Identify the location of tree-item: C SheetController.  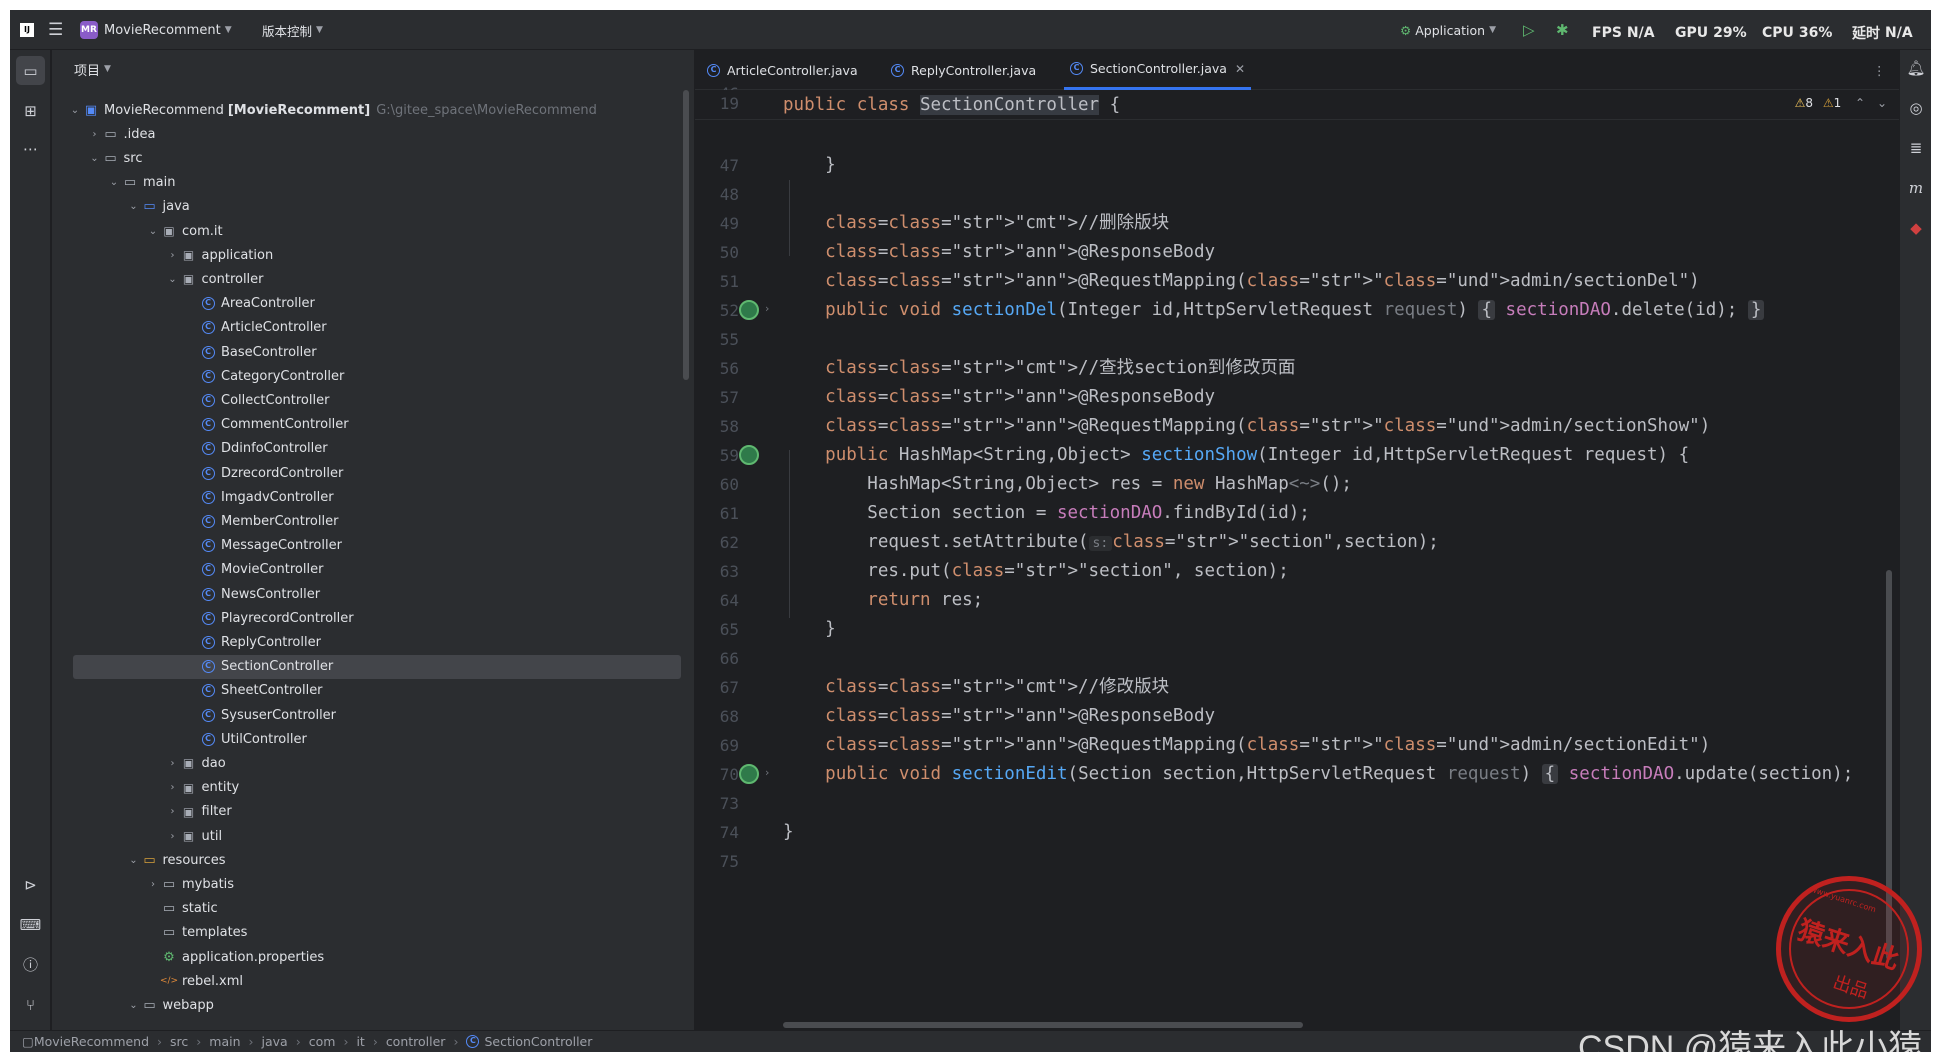
(373, 691).